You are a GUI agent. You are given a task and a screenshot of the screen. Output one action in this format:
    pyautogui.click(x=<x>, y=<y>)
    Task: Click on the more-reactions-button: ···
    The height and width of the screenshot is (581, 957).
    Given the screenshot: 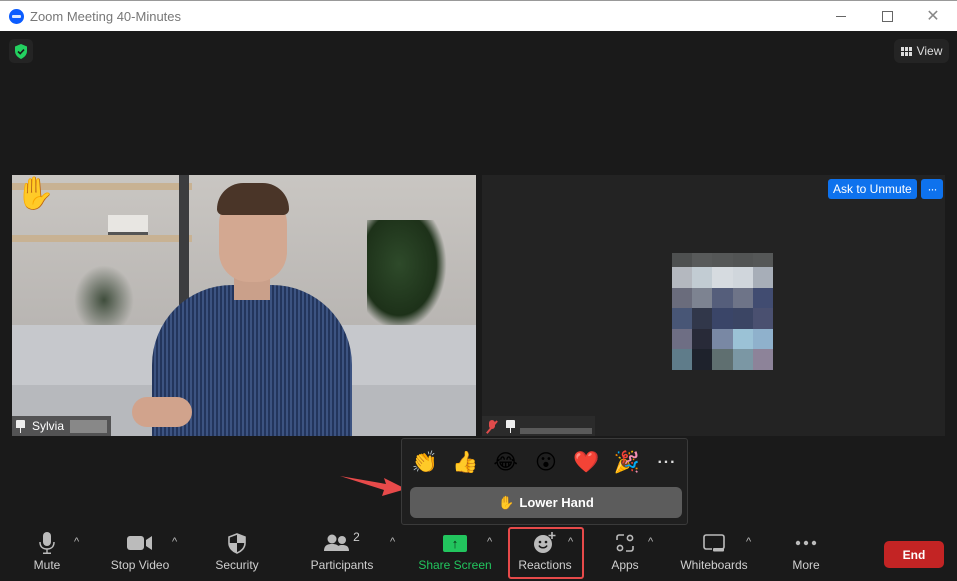 What is the action you would take?
    pyautogui.click(x=667, y=463)
    